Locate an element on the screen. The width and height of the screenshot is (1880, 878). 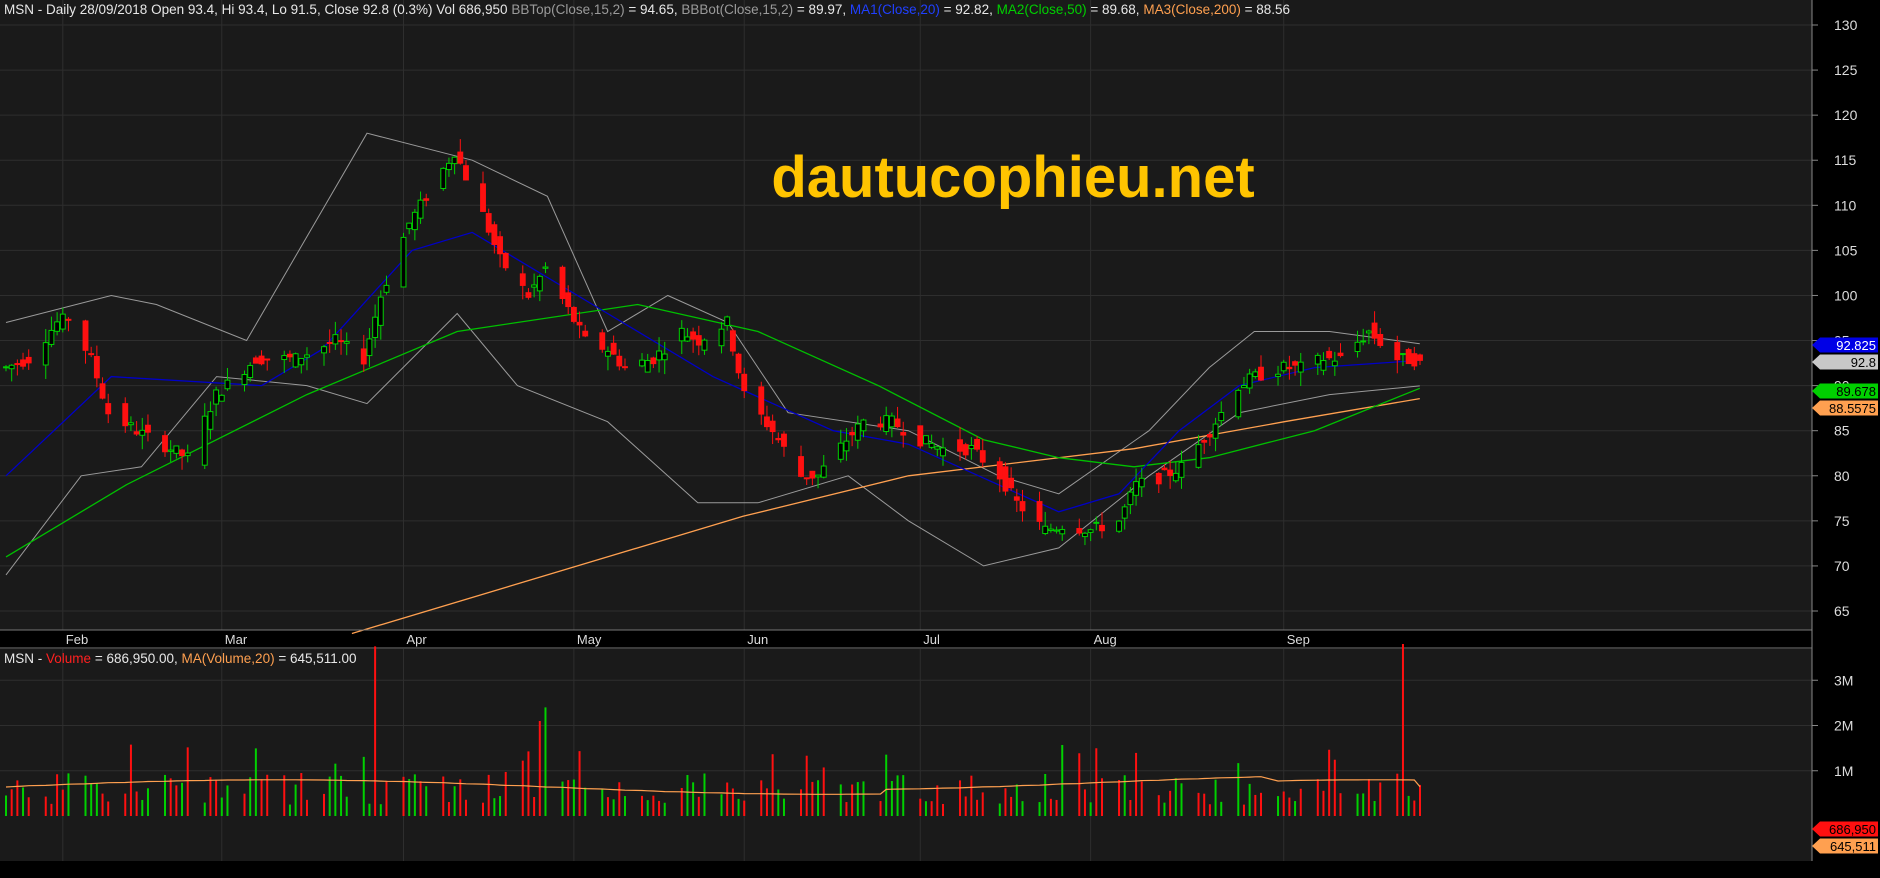
volume-axis-label: 1M is located at coordinates (1843, 771).